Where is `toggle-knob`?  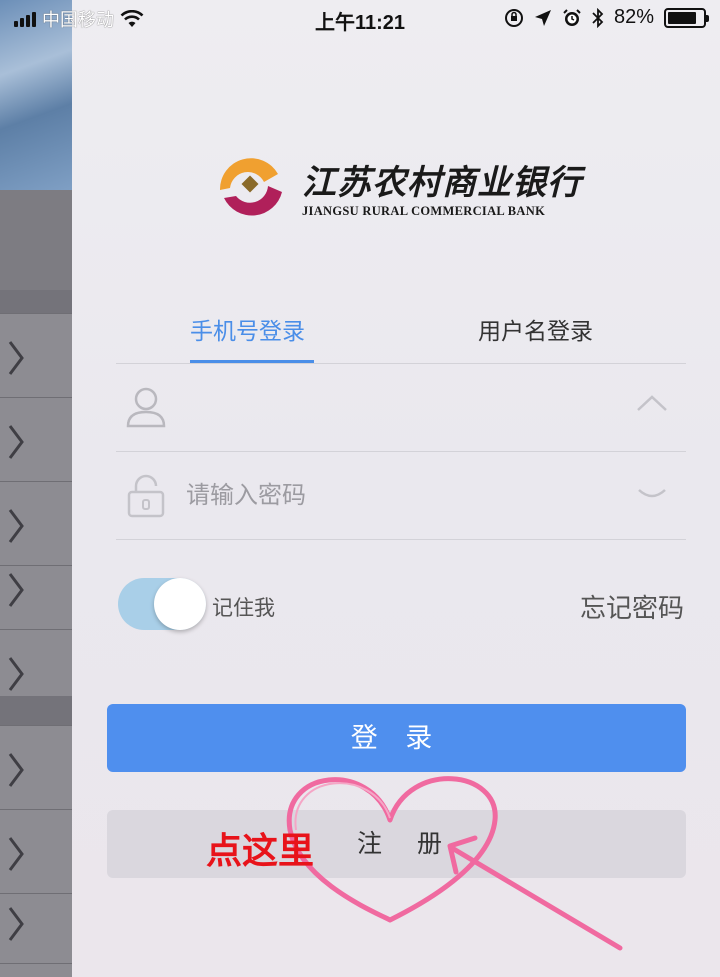
toggle-knob is located at coordinates (180, 604).